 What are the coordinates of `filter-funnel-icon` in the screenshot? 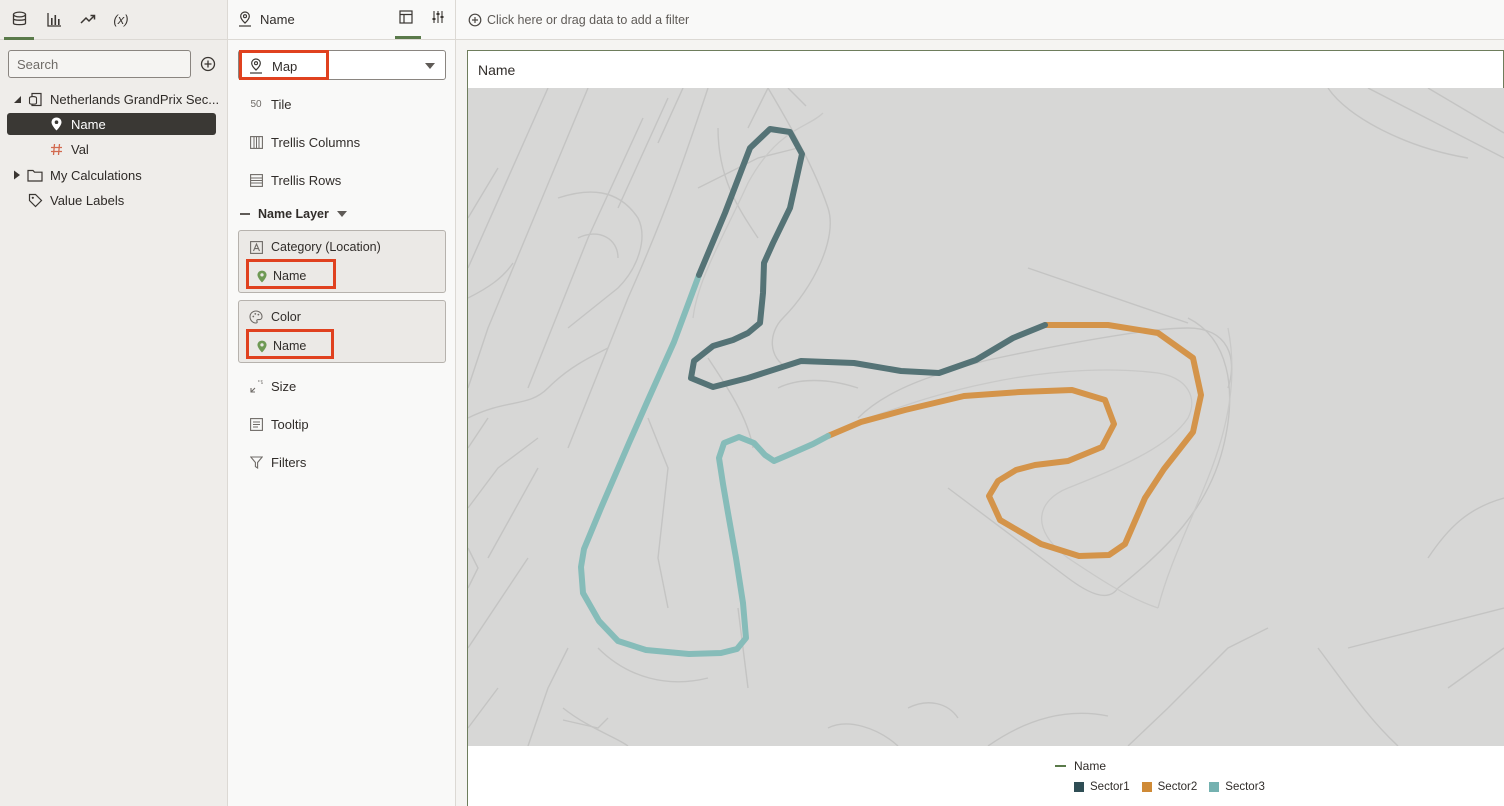 It's located at (256, 462).